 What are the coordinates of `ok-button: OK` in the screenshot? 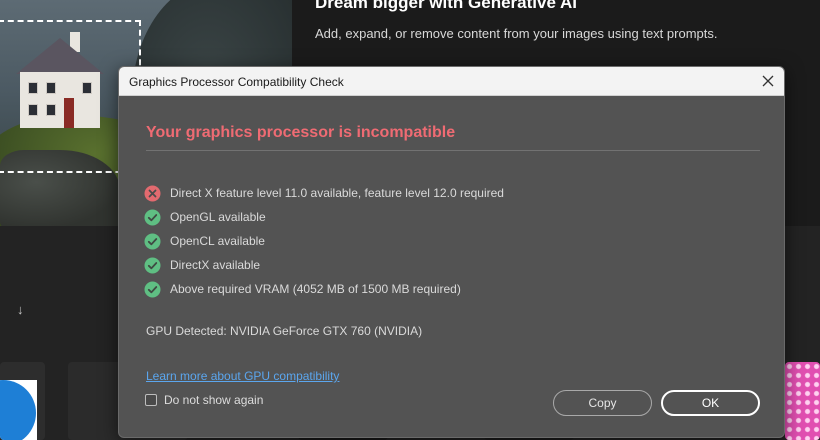 It's located at (710, 403).